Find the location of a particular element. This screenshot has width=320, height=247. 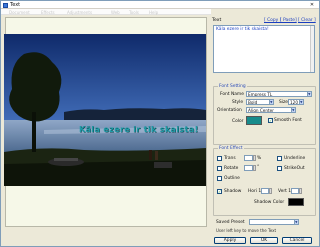

trans-unit: % is located at coordinates (259, 158).